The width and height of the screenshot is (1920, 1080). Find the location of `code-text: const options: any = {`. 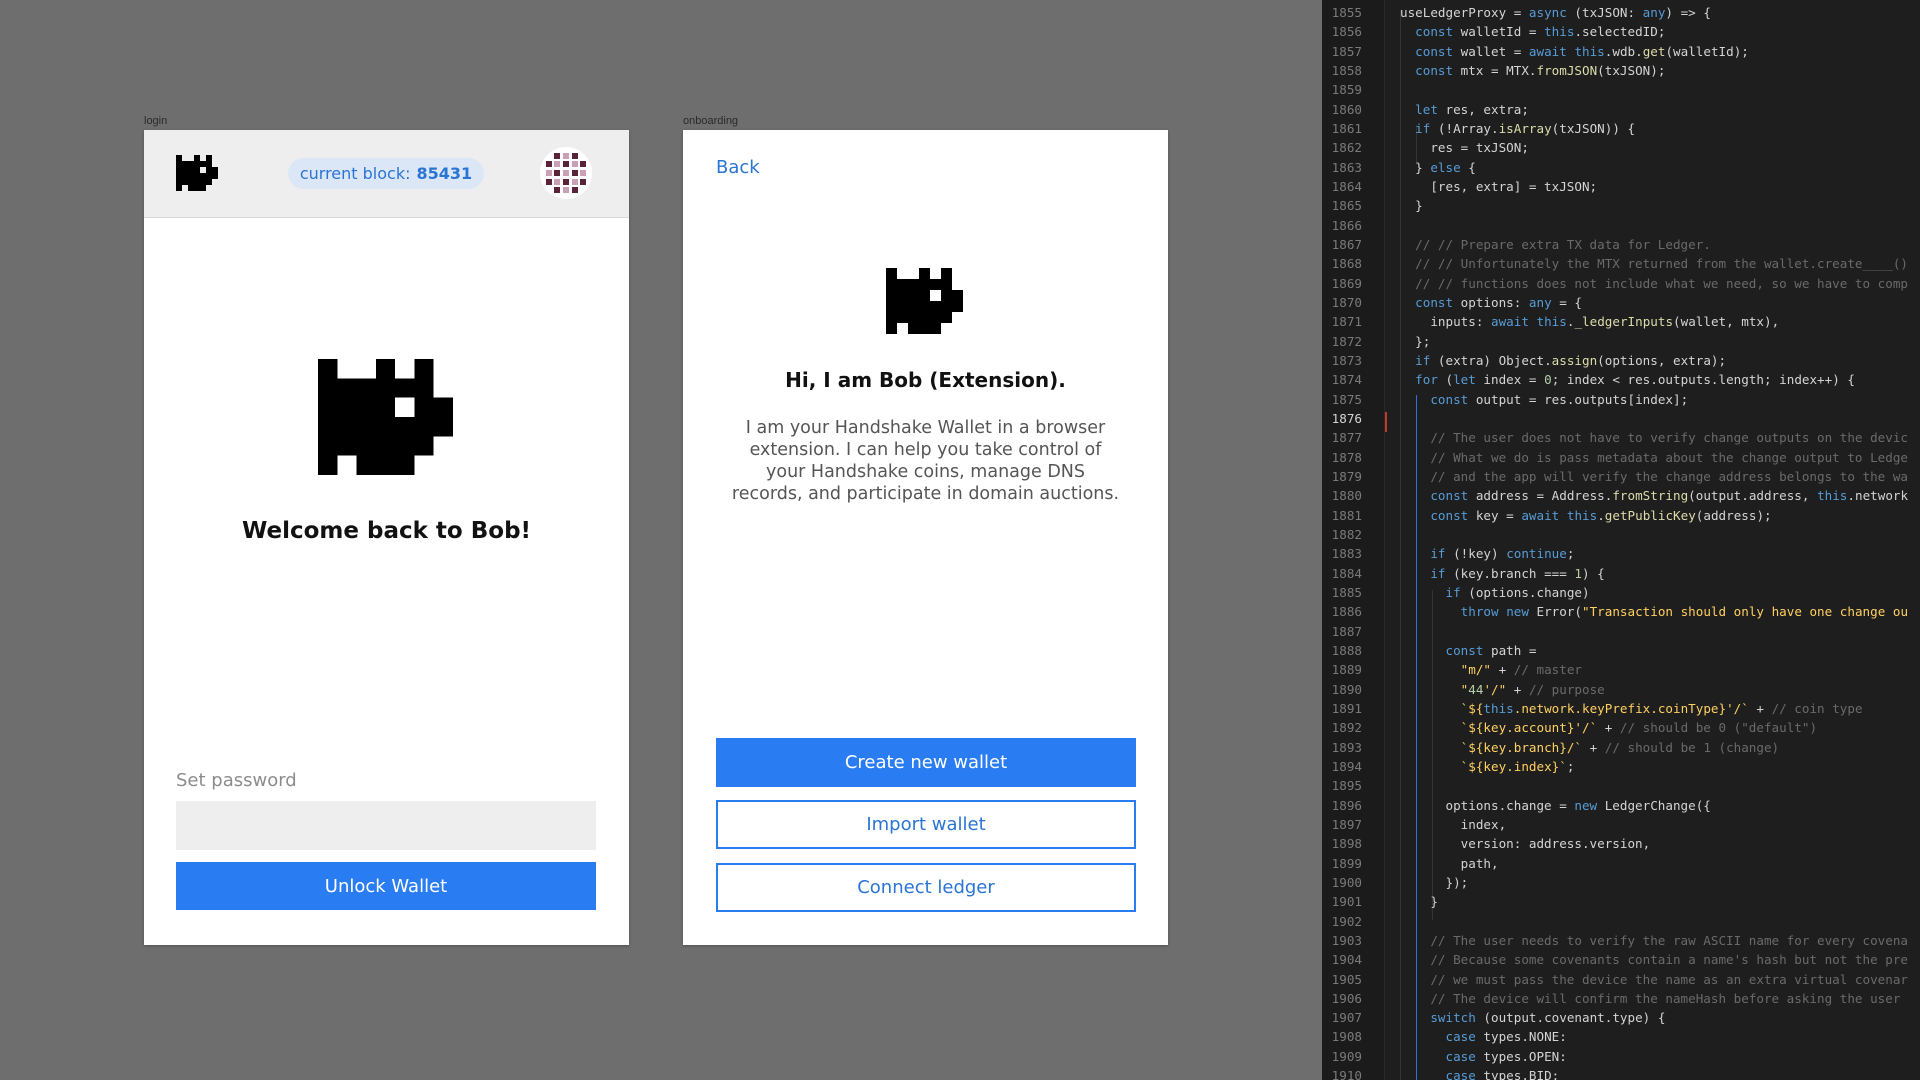

code-text: const options: any = { is located at coordinates (1499, 302).